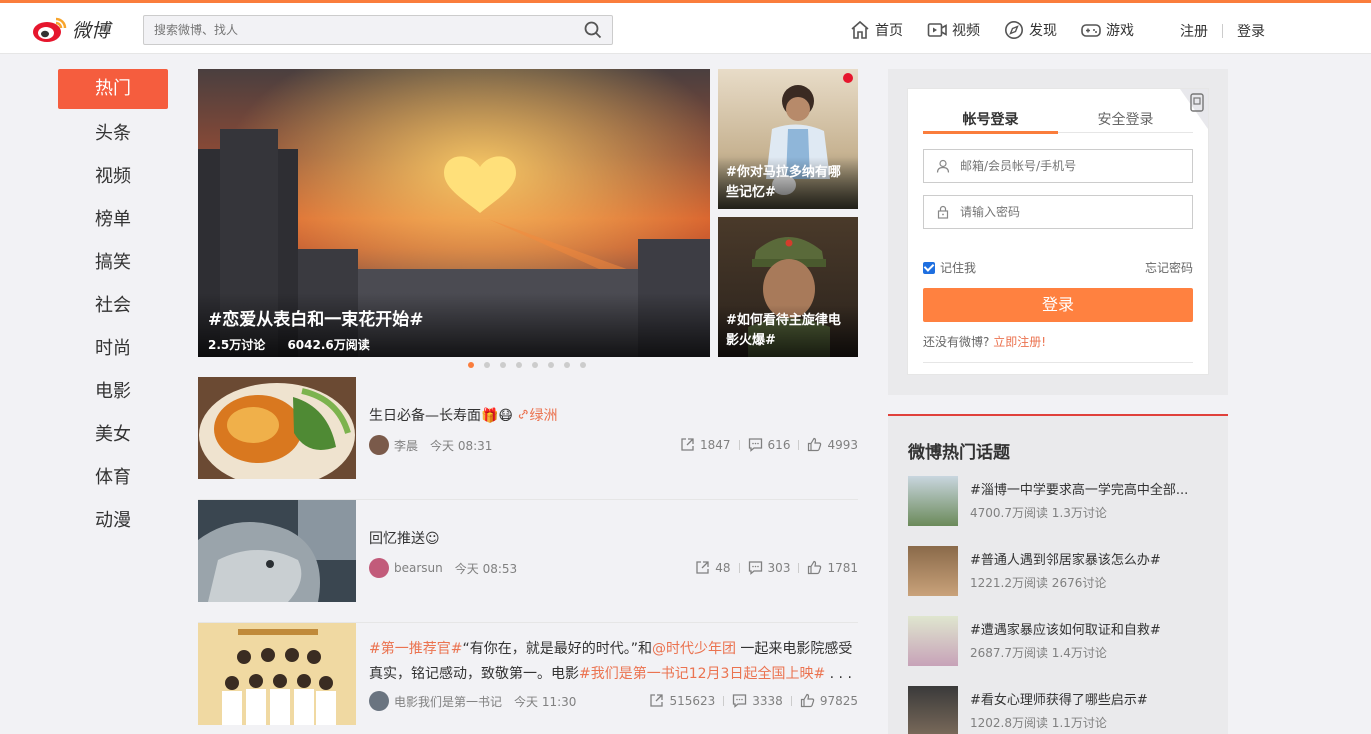 This screenshot has width=1371, height=734. I want to click on username-input, so click(1070, 166).